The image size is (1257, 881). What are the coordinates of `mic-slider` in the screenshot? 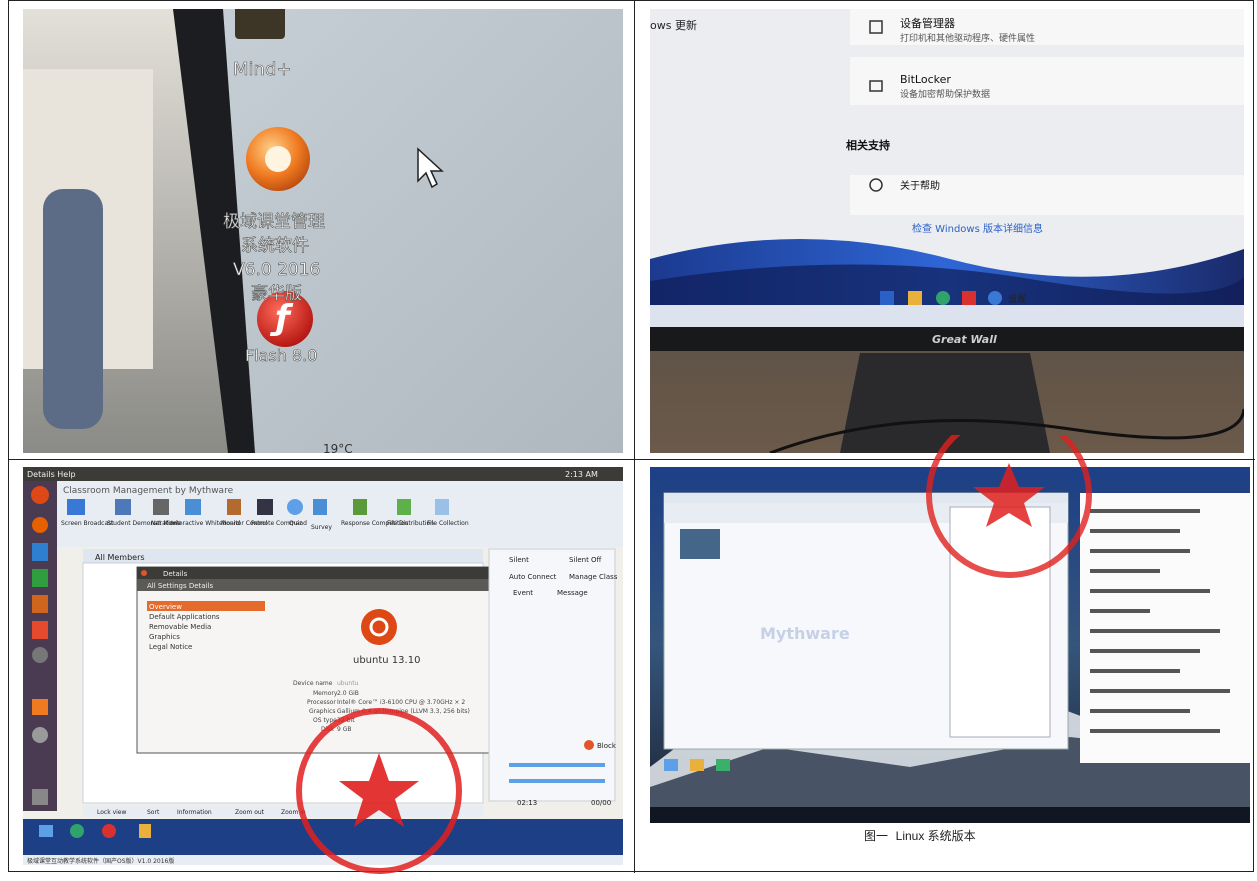 It's located at (557, 781).